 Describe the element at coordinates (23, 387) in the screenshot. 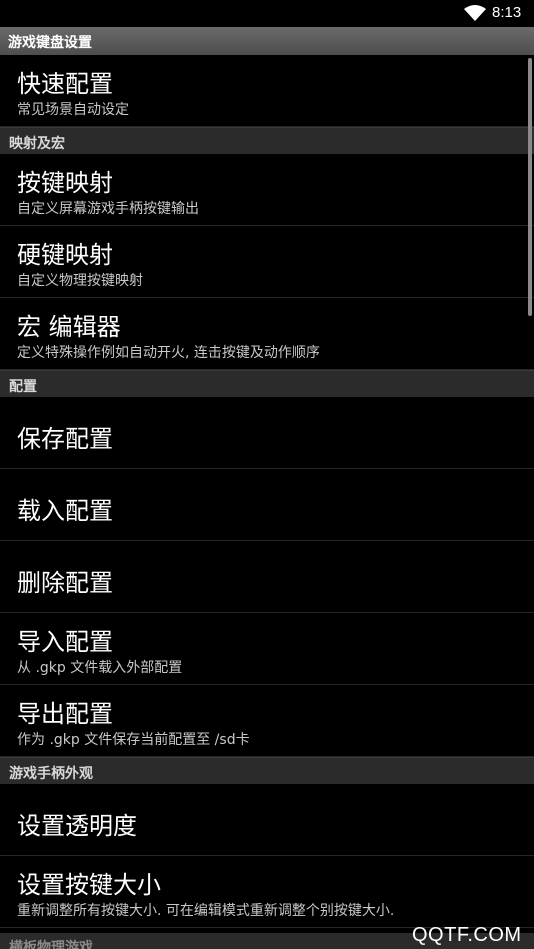

I see `section-header-label: 配置` at that location.